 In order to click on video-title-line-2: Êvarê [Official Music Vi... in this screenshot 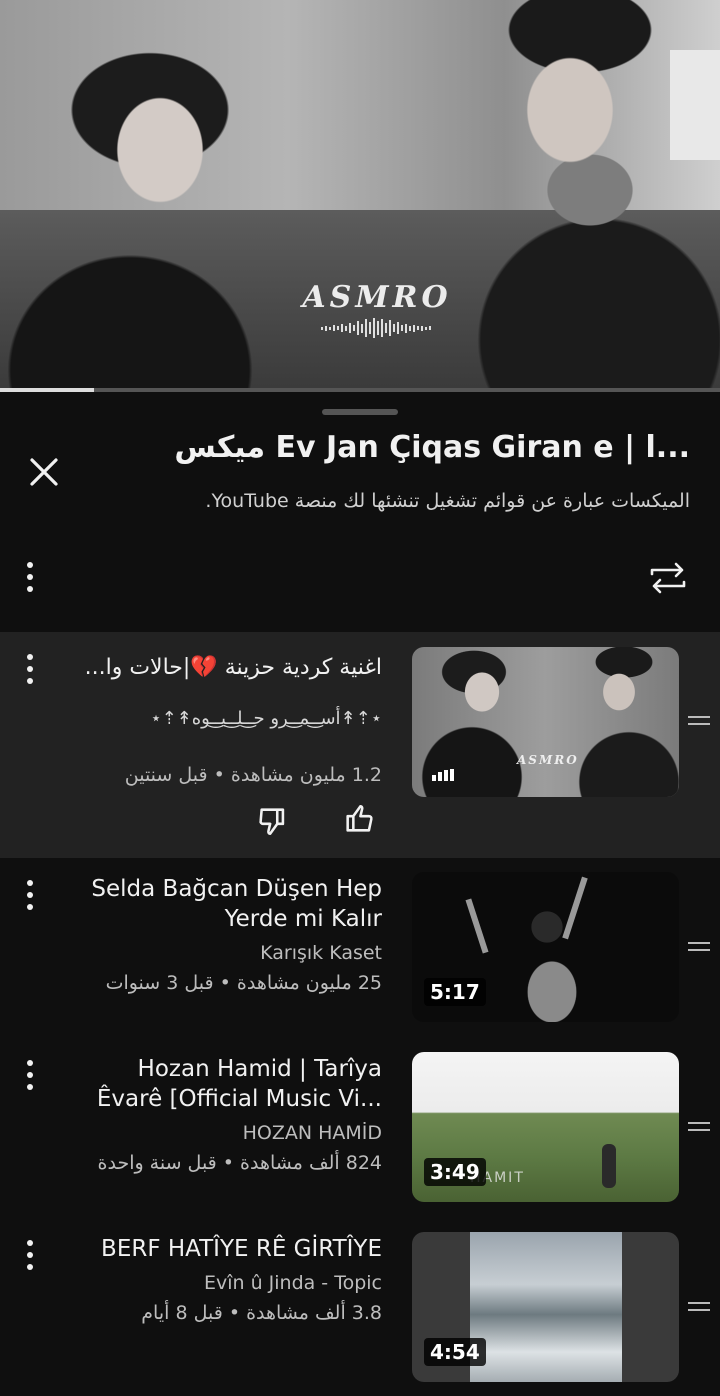, I will do `click(239, 1099)`.